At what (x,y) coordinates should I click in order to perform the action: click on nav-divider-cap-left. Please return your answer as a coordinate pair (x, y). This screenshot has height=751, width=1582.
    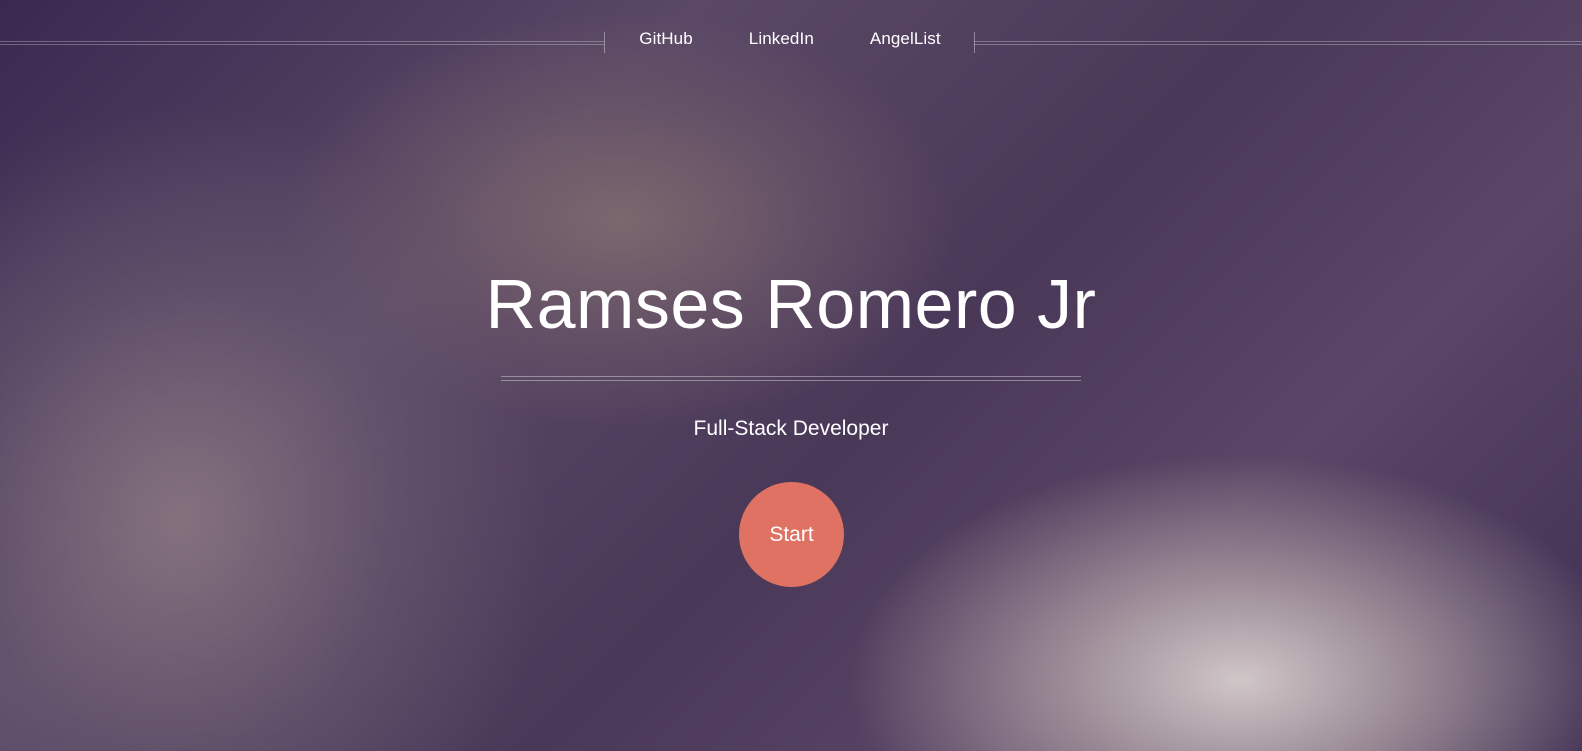
    Looking at the image, I should click on (604, 42).